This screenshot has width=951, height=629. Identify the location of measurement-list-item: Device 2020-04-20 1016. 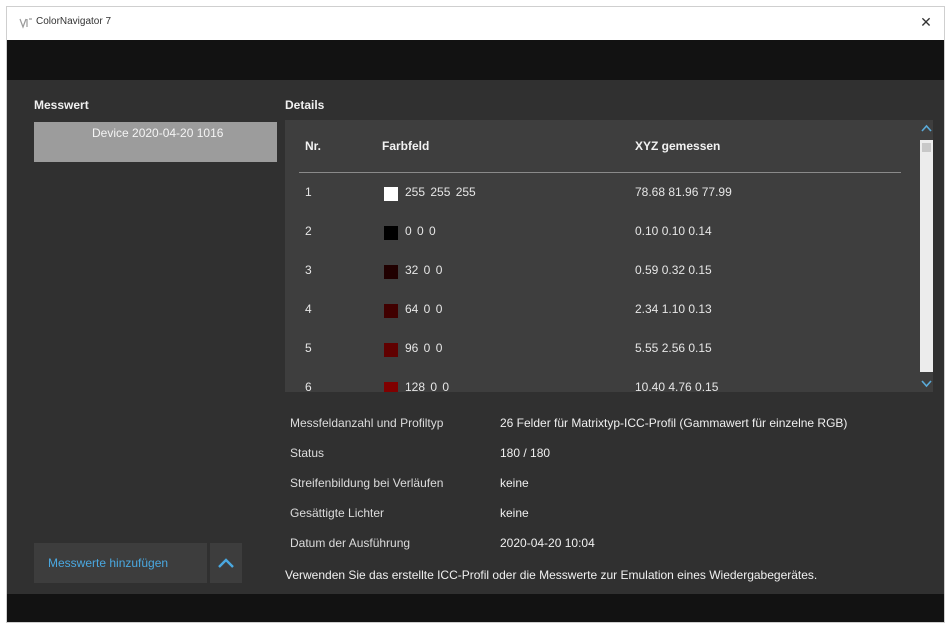
(155, 142).